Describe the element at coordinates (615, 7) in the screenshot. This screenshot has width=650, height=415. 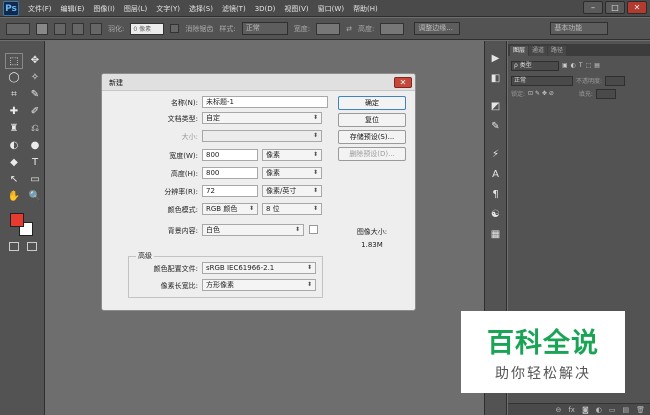
I see `restore-button: □` at that location.